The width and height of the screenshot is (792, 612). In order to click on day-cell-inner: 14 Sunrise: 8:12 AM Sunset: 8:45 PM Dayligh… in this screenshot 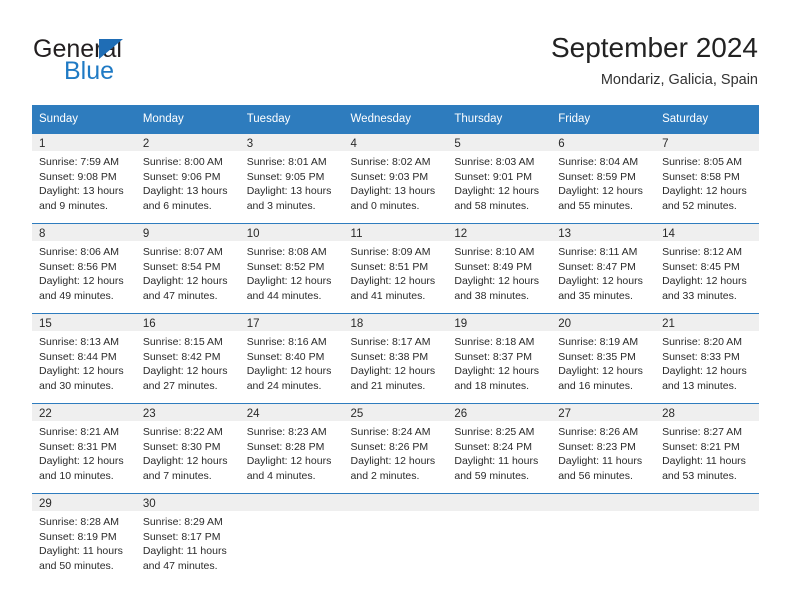, I will do `click(707, 268)`.